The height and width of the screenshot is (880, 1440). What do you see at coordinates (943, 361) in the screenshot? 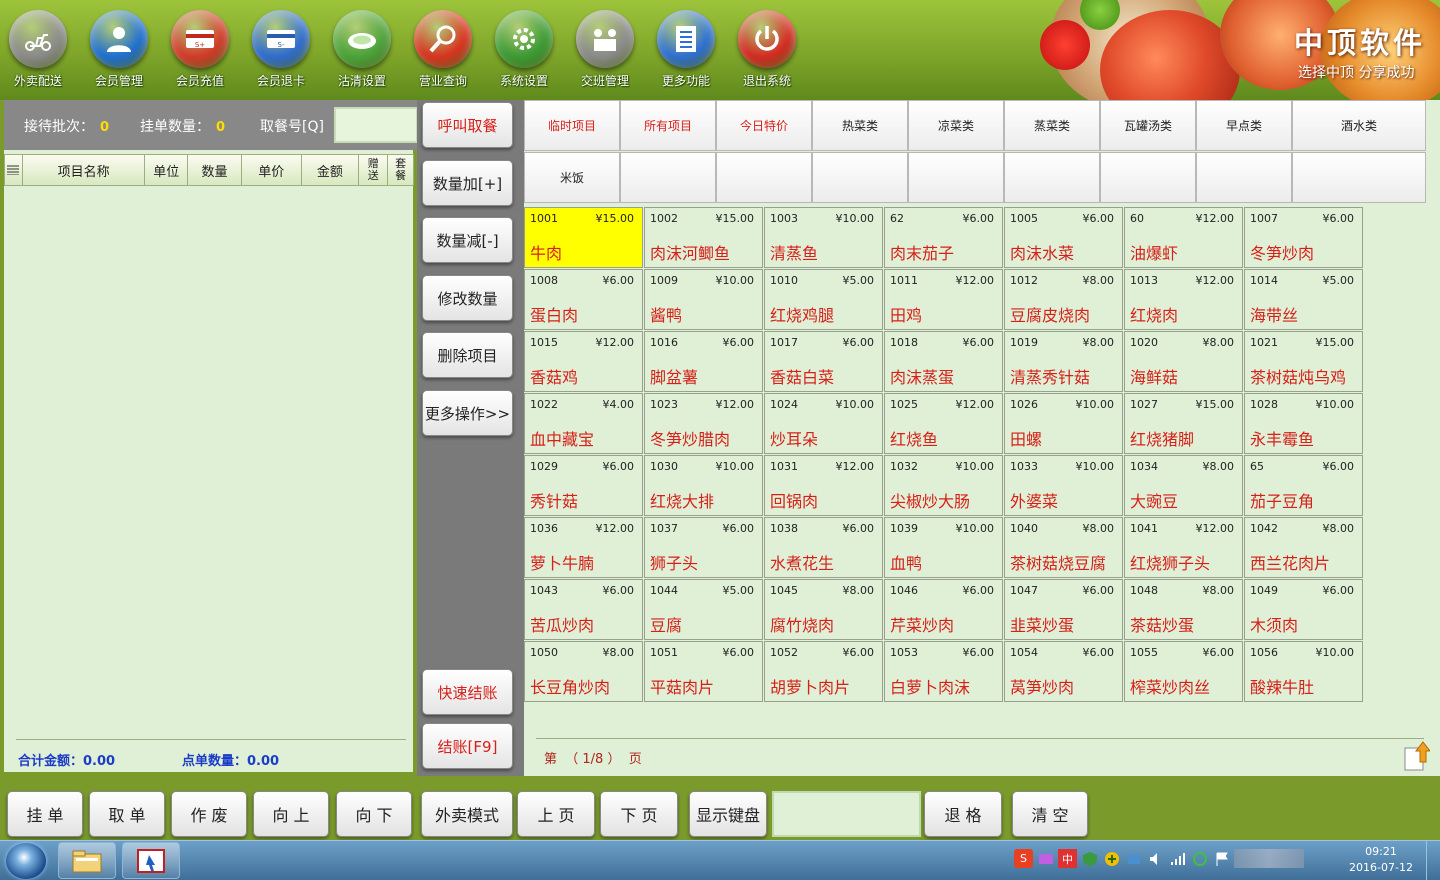
I see `dish-tile: 1018 ¥6.00 肉沫蒸蛋` at bounding box center [943, 361].